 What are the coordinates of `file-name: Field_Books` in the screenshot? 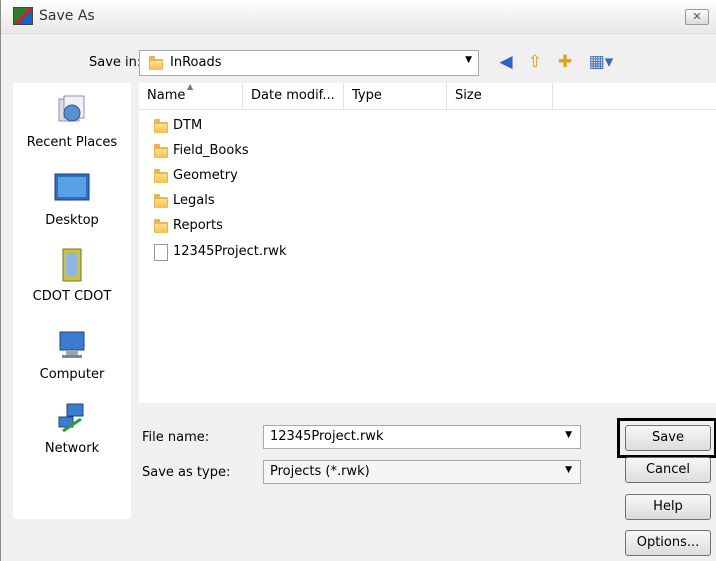 It's located at (211, 150).